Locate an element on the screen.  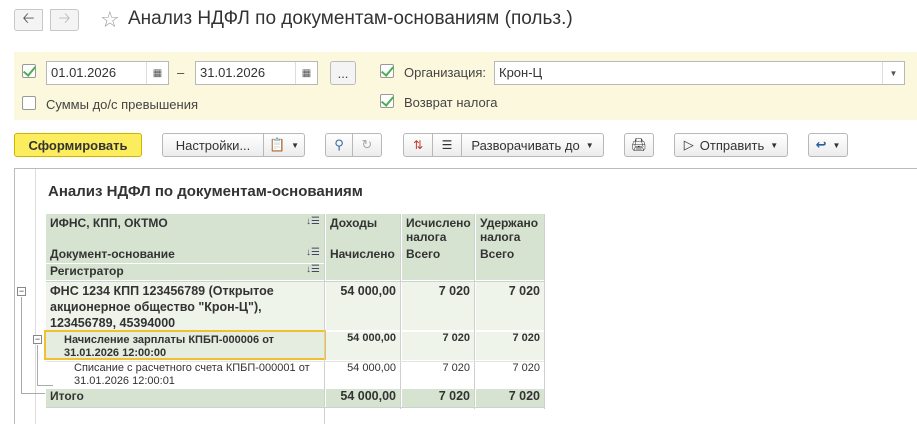
header-total-calculated: Всего is located at coordinates (438, 263).